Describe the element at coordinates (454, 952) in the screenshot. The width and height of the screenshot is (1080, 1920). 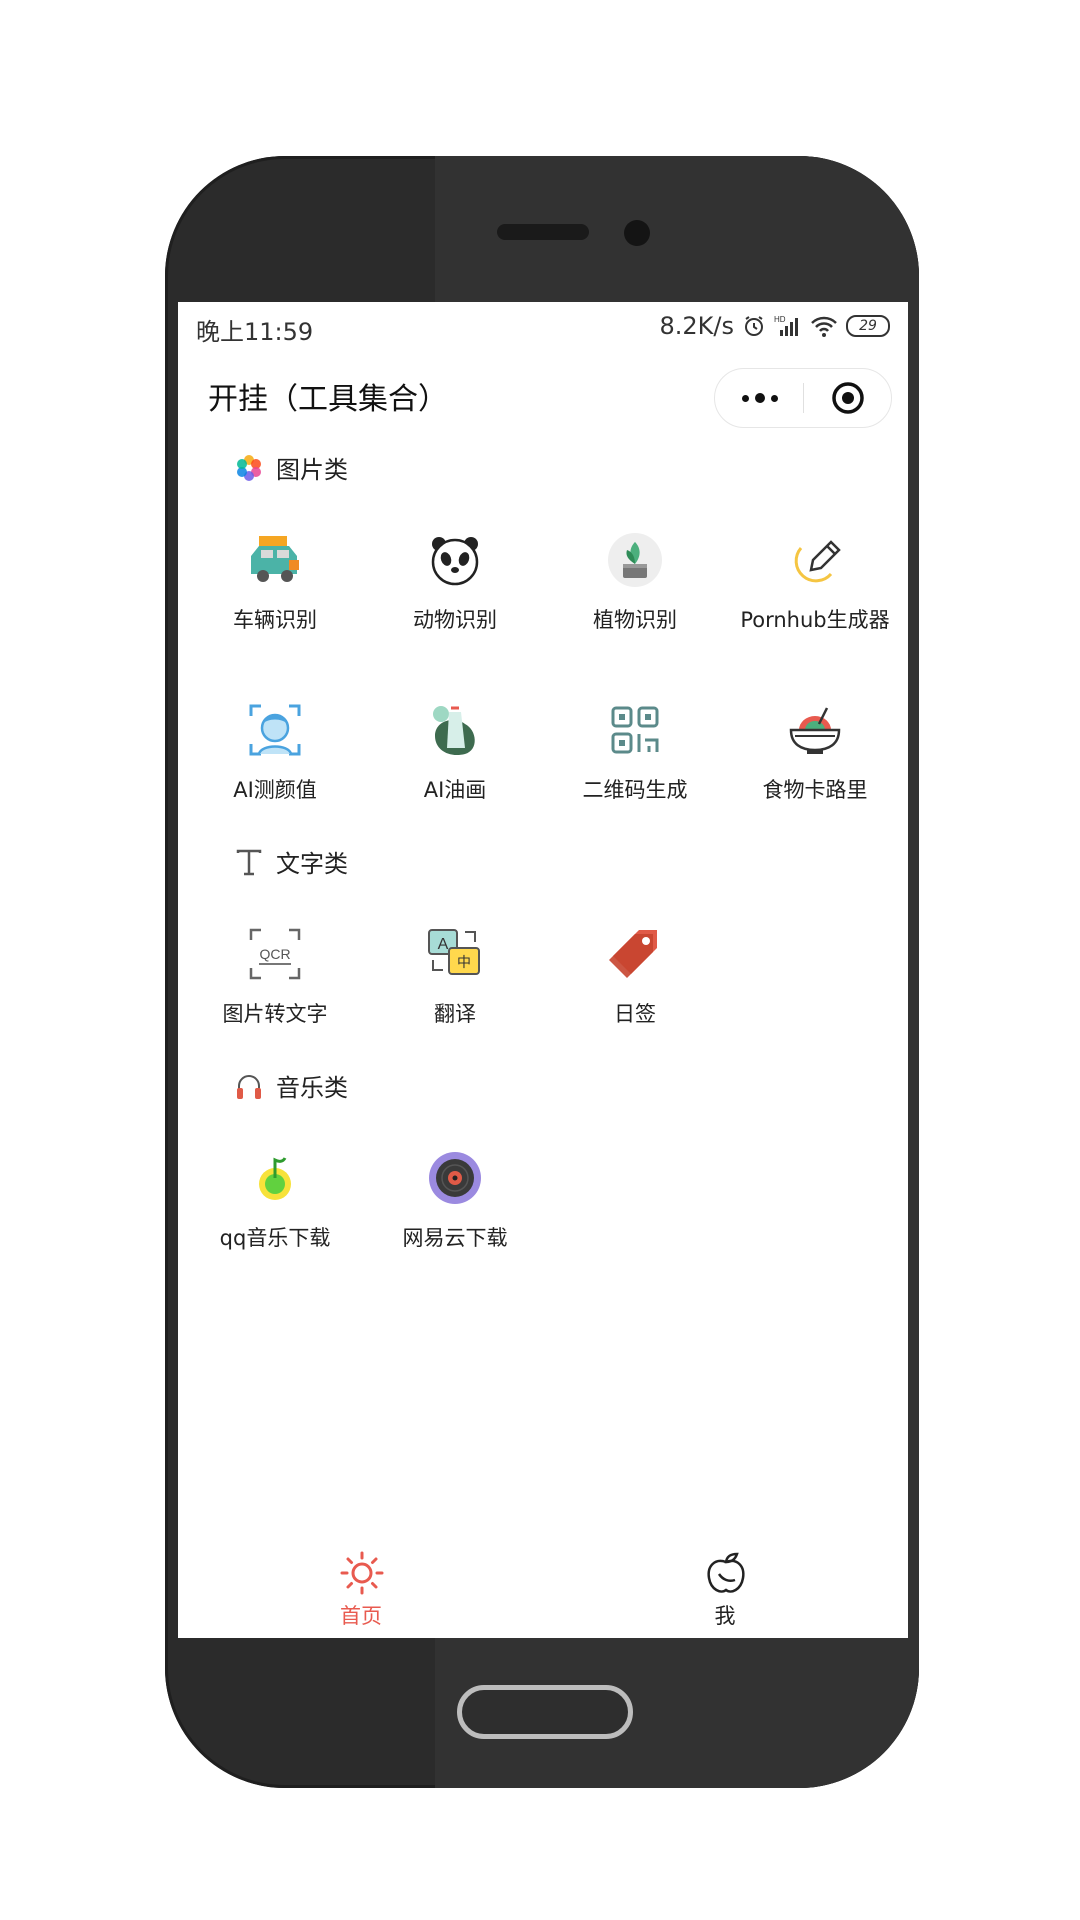
I see `translate-icon: A 中` at that location.